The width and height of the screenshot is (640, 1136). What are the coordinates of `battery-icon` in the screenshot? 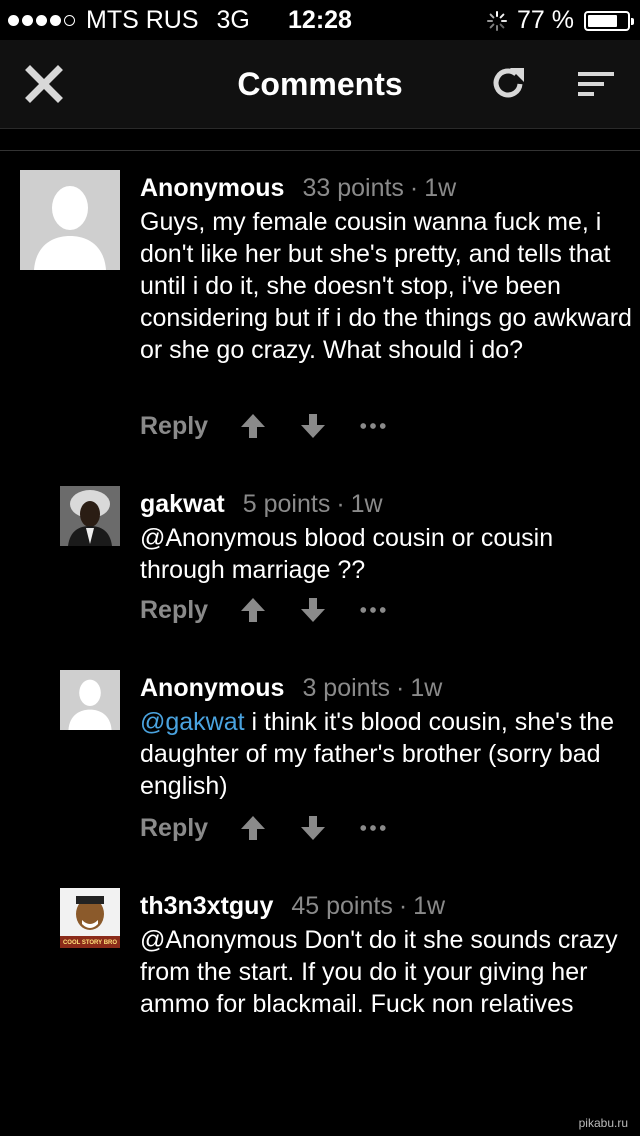 It's located at (609, 20).